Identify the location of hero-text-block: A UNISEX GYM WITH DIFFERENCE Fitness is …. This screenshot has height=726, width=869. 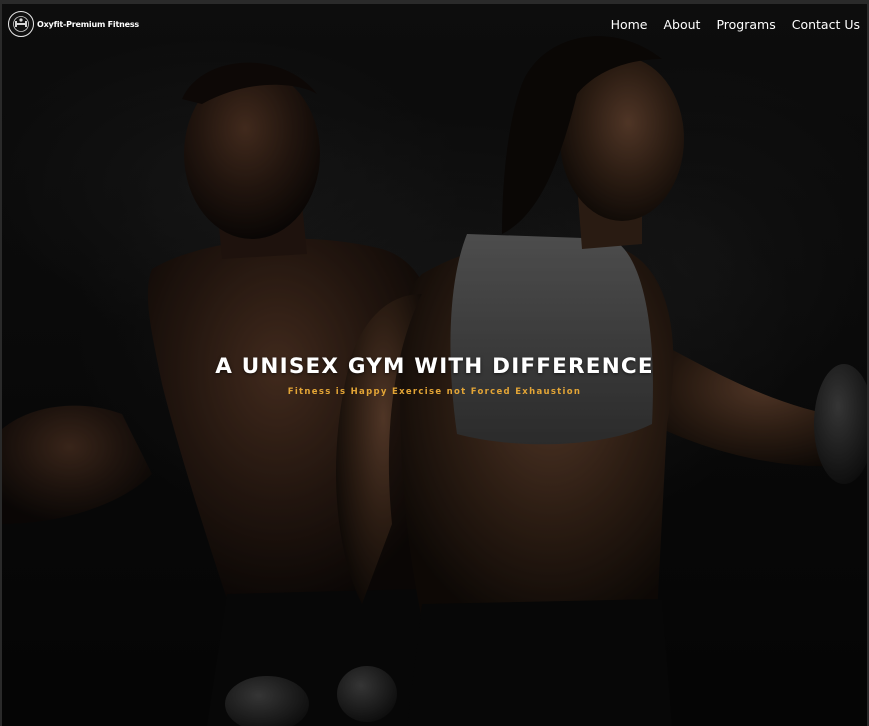
(434, 375).